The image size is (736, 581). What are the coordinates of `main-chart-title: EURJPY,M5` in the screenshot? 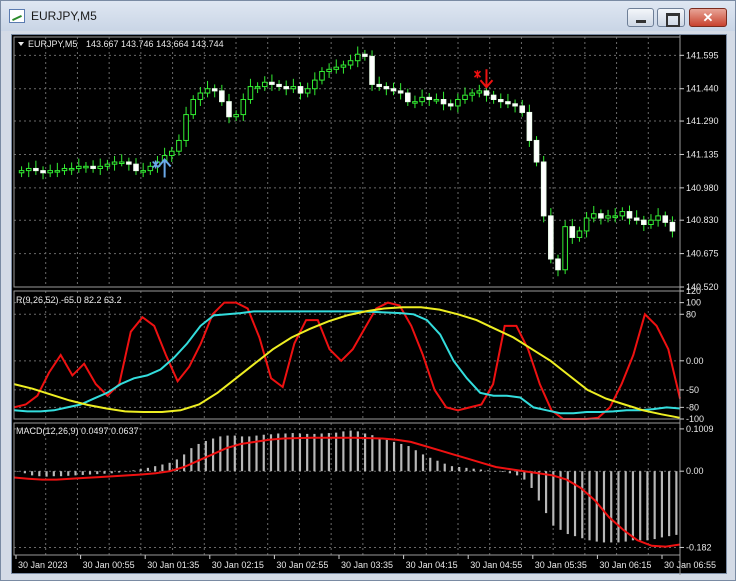 It's located at (52, 44).